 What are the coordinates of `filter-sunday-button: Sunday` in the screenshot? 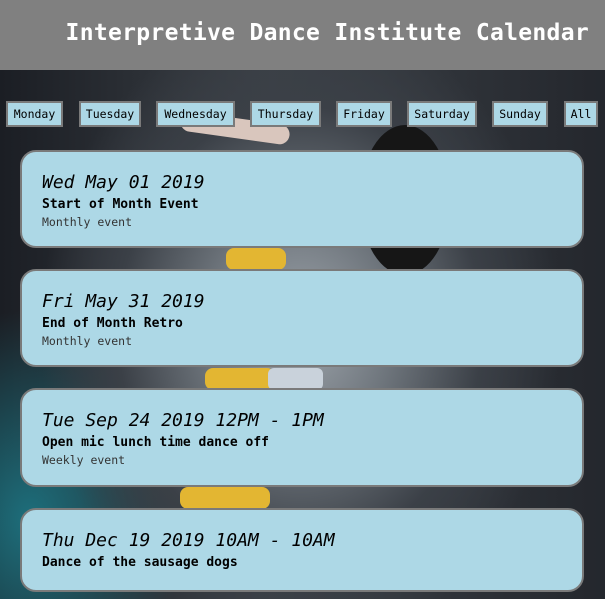 It's located at (520, 114).